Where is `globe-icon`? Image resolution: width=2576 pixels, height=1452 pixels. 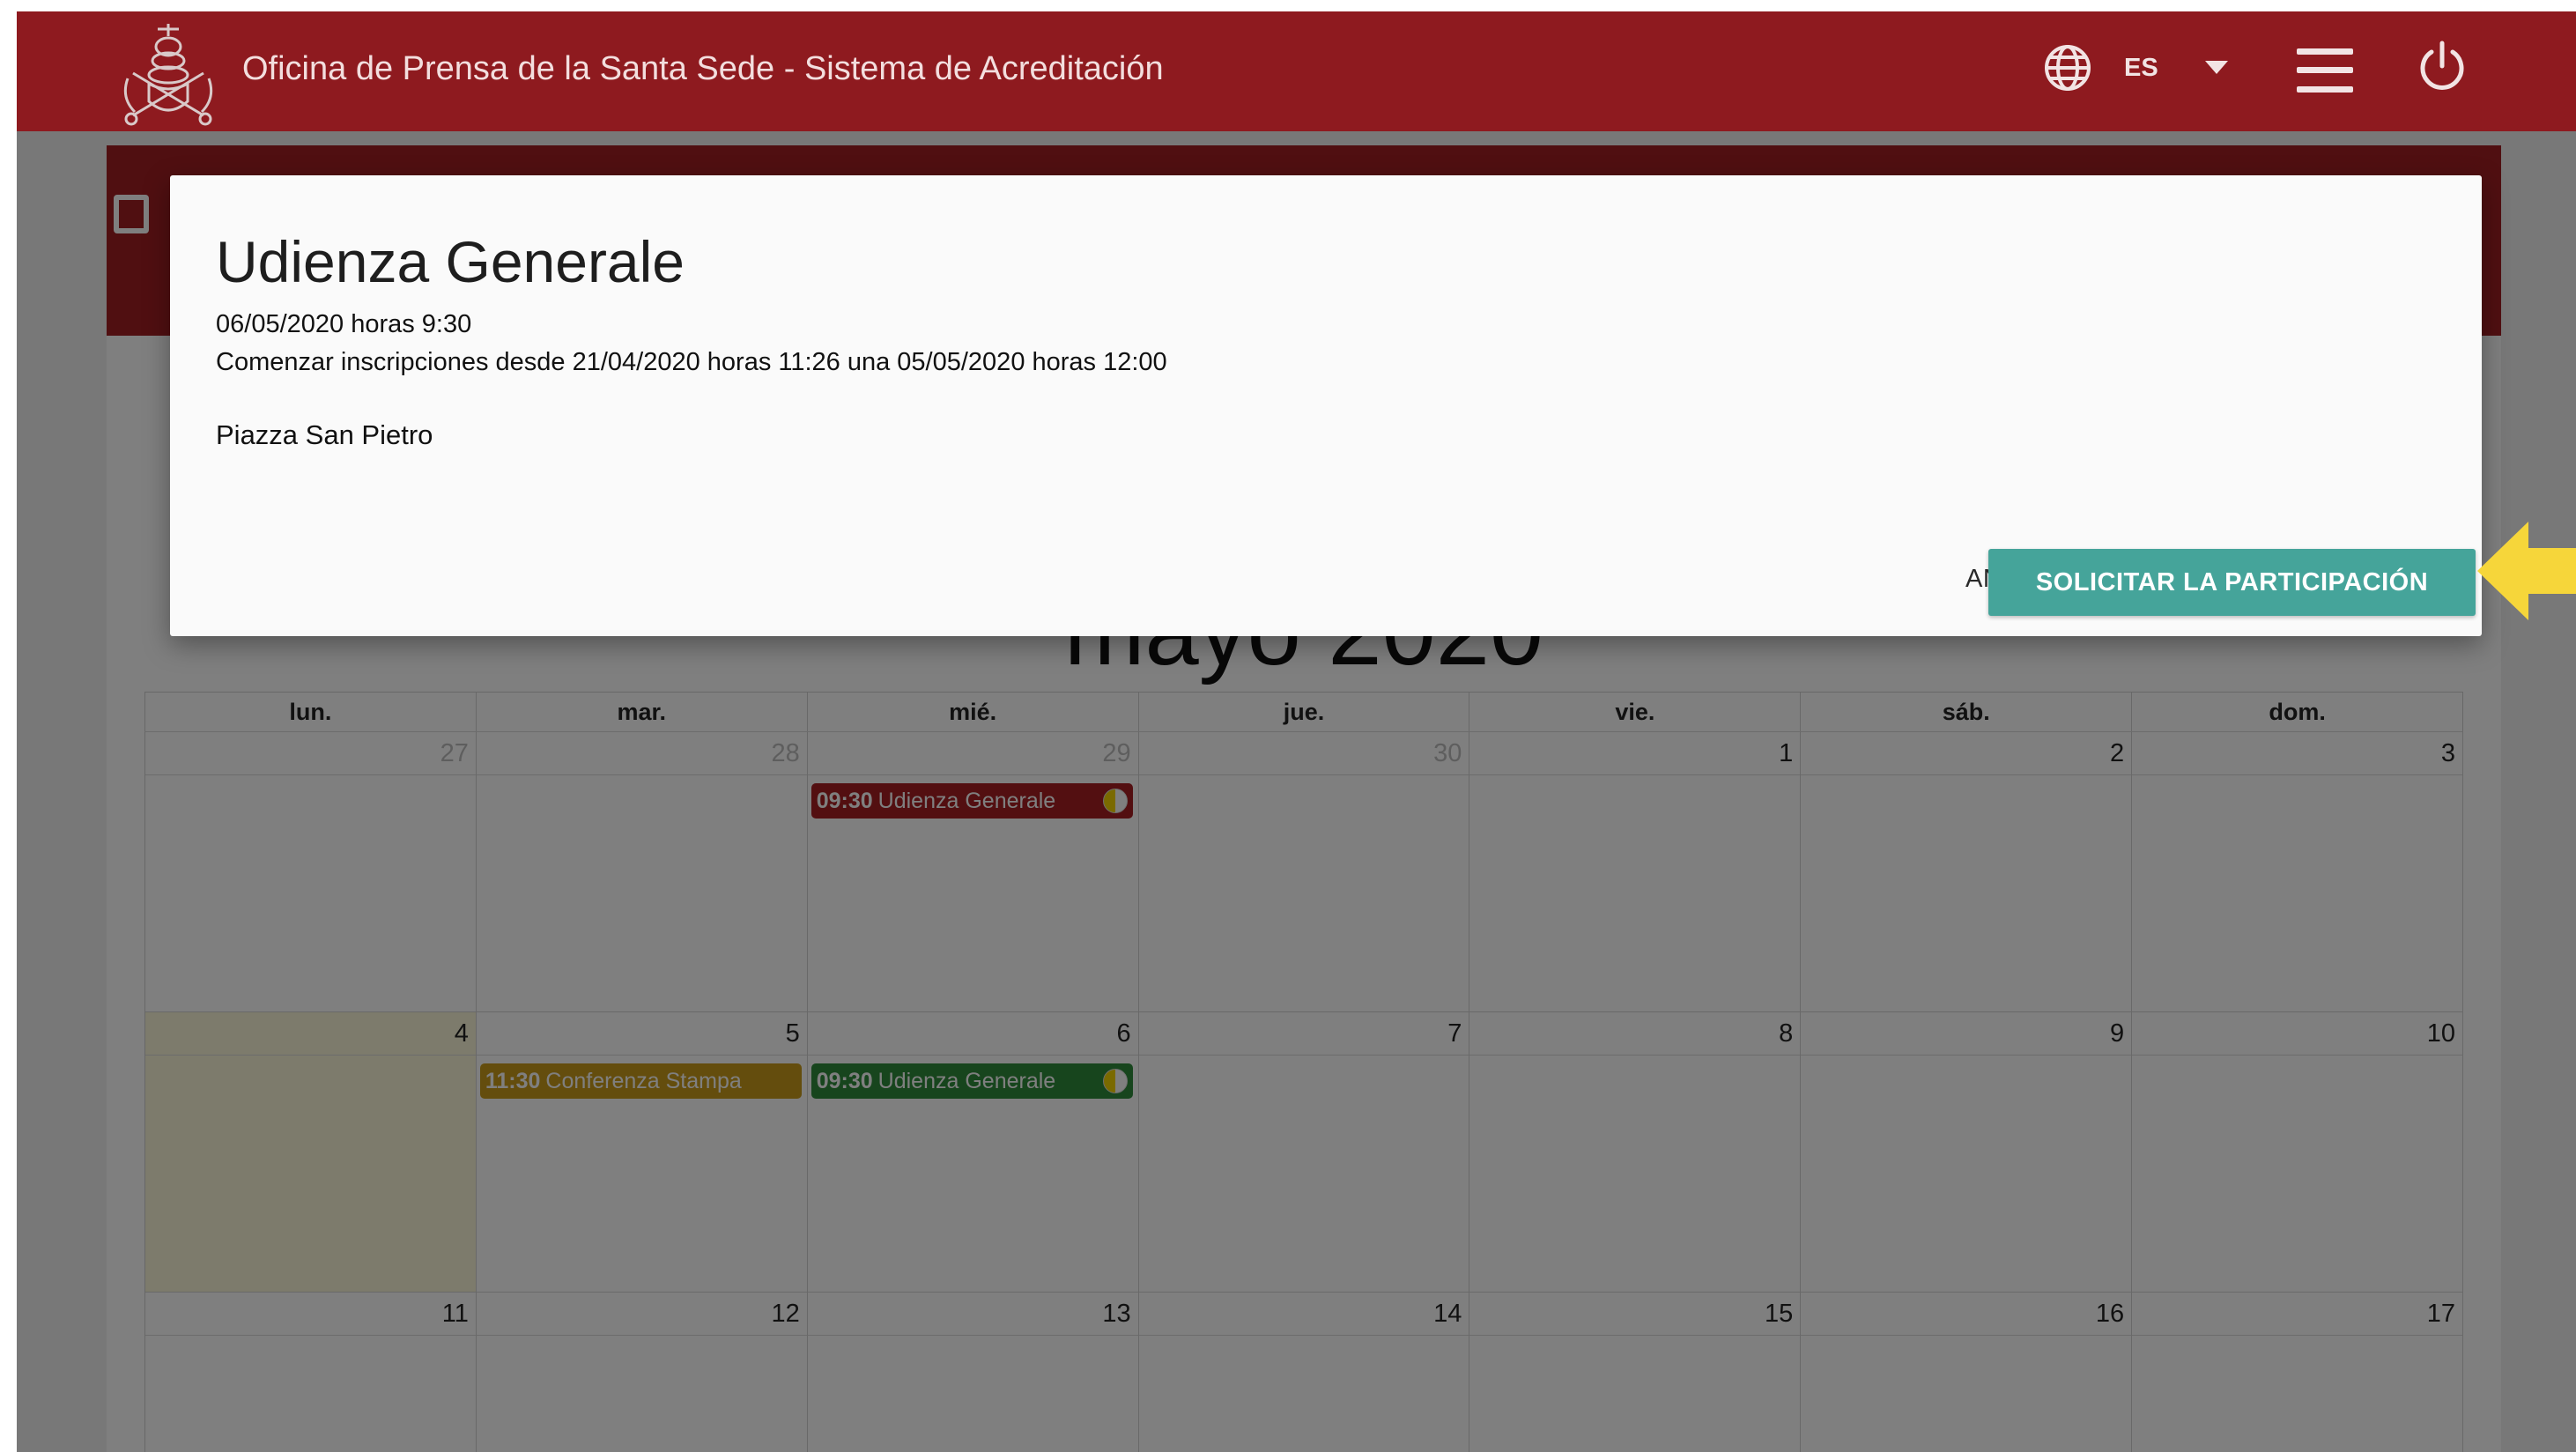 globe-icon is located at coordinates (2067, 68).